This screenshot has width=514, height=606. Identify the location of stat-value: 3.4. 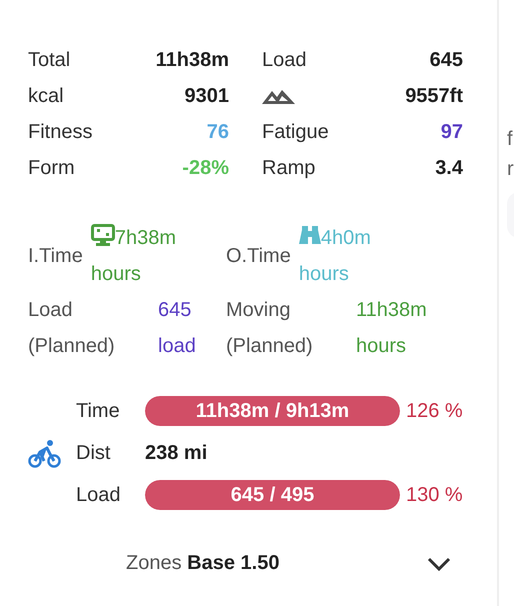
(449, 168).